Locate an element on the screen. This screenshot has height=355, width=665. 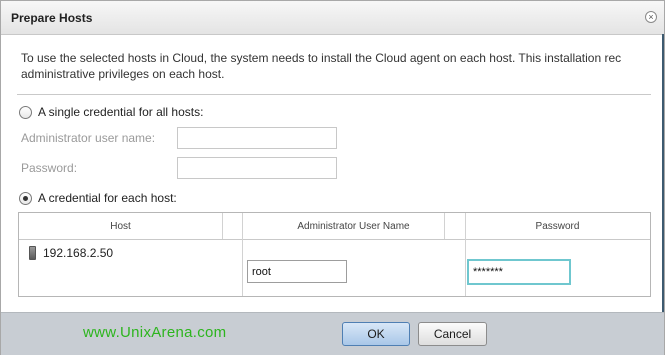
row-admin-user-input is located at coordinates (297, 271).